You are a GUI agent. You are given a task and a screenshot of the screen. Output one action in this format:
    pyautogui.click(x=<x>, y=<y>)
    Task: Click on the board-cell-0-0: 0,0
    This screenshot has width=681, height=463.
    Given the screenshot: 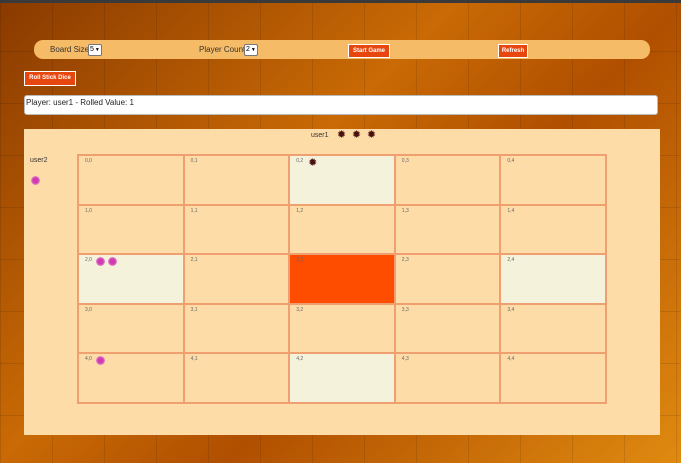 What is the action you would take?
    pyautogui.click(x=131, y=180)
    